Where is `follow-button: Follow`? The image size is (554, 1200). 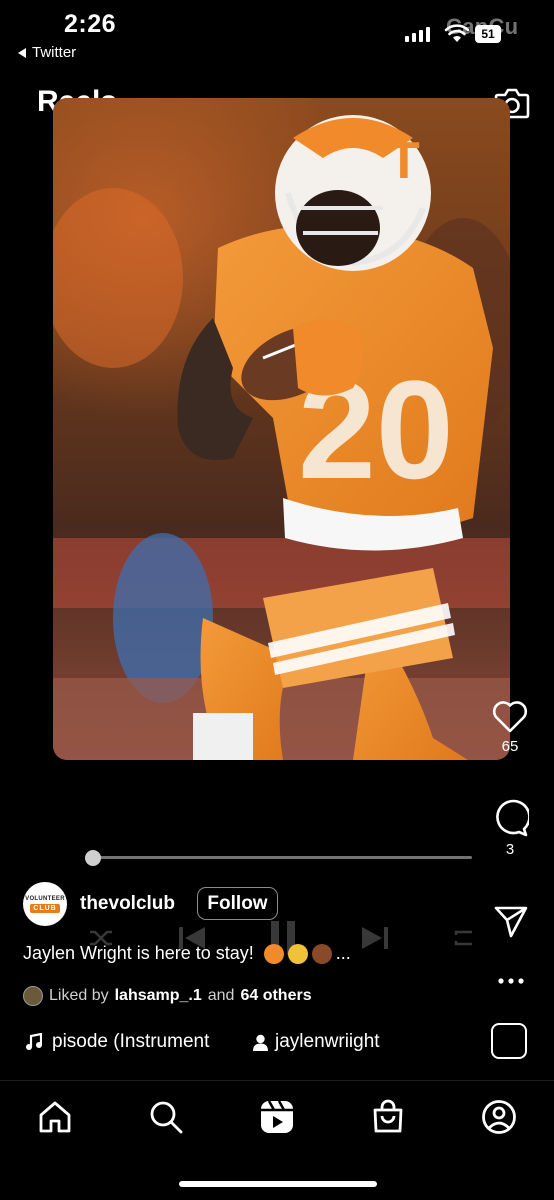 follow-button: Follow is located at coordinates (237, 903).